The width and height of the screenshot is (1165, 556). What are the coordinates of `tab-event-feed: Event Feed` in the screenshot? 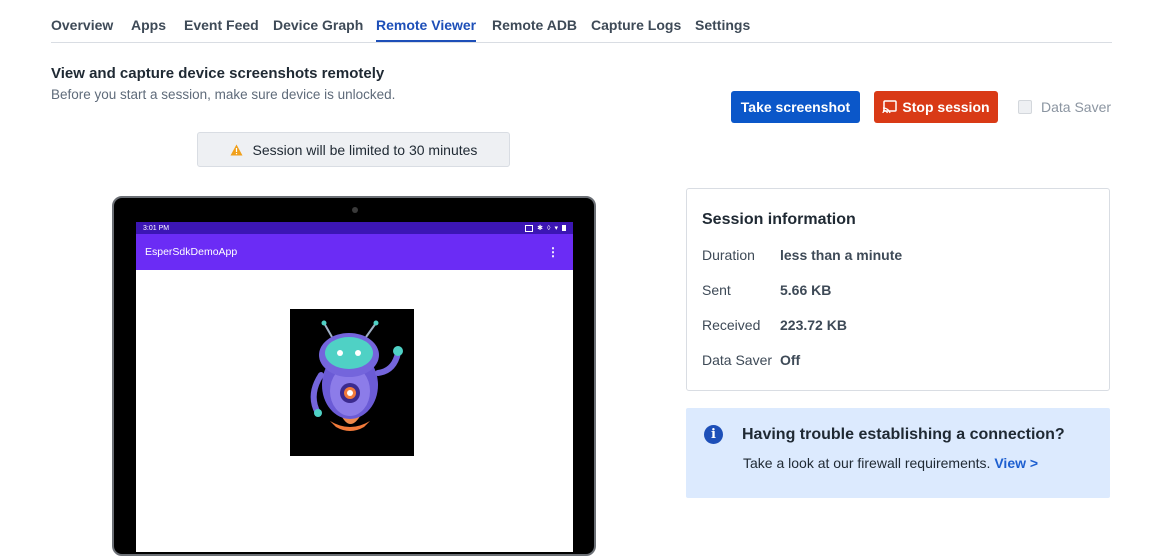 It's located at (221, 25).